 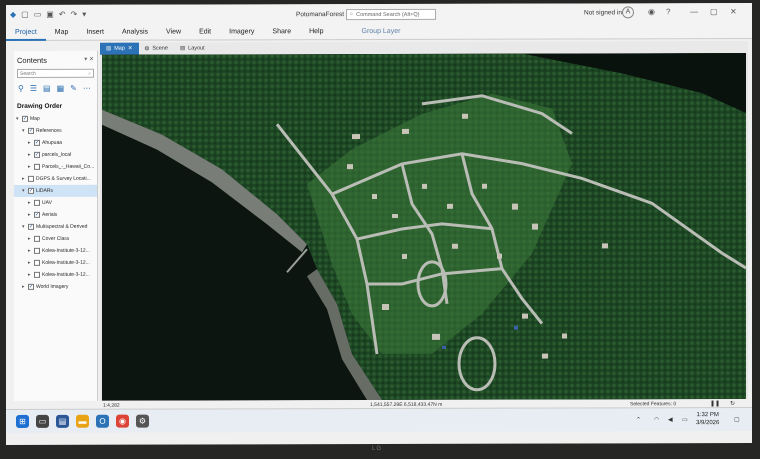 I want to click on notifications-icon: ◉, so click(x=651, y=11).